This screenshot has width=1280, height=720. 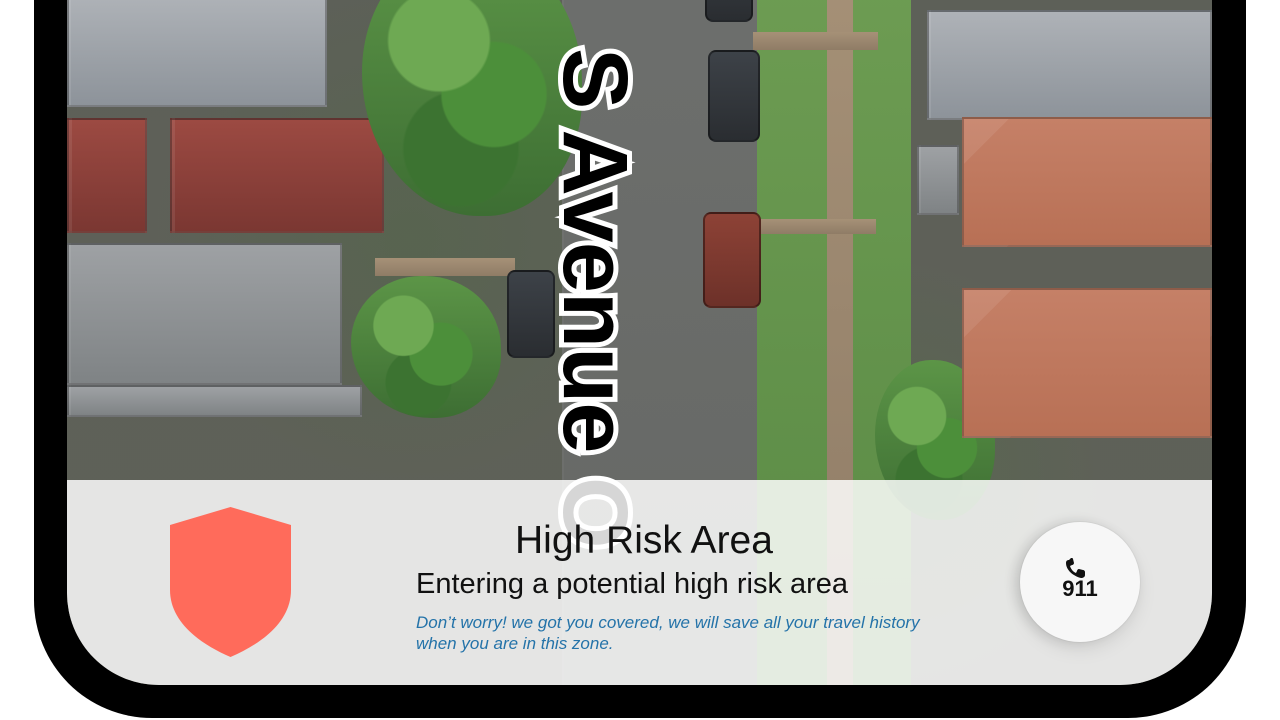 I want to click on alert-title: High Risk Area, so click(x=644, y=540).